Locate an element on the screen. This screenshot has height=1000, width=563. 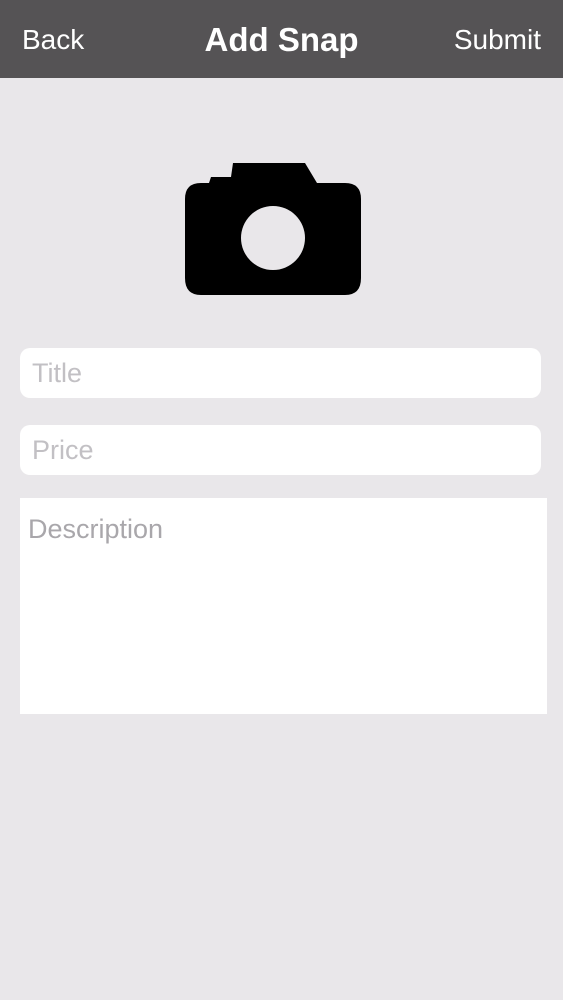
camera-icon is located at coordinates (273, 229).